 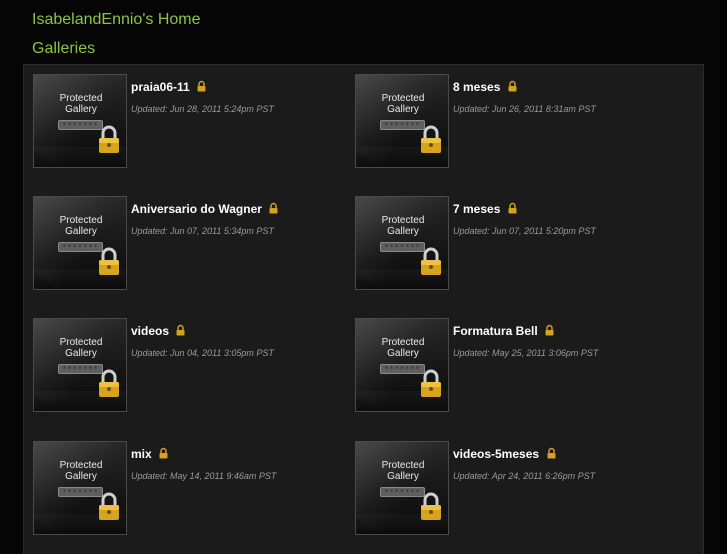 What do you see at coordinates (204, 476) in the screenshot?
I see `gallery-updated: Updated: May 14, 2011 9:46am PST` at bounding box center [204, 476].